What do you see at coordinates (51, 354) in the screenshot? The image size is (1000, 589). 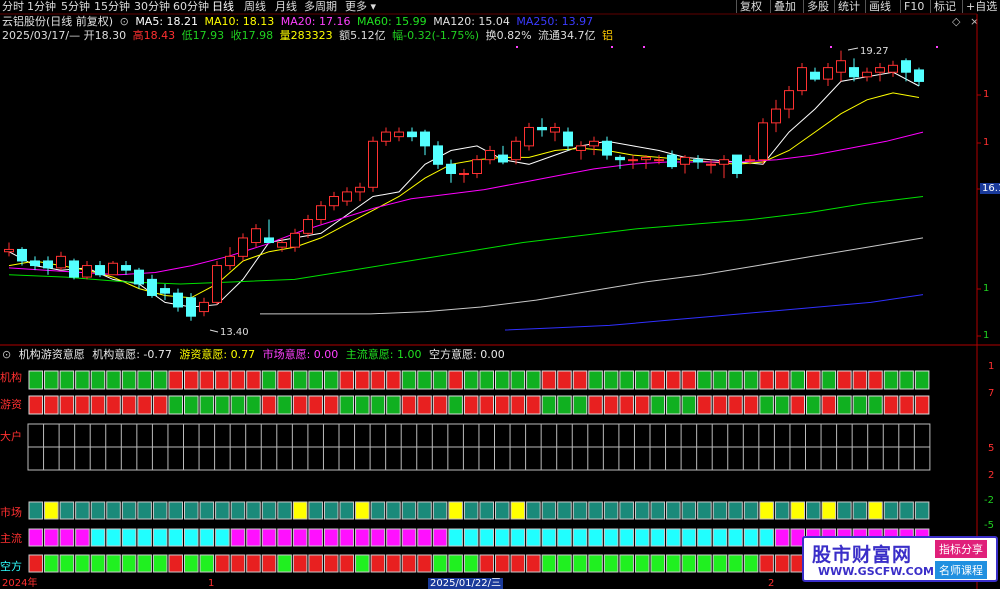 I see `indicator-title: 机构游资意愿` at bounding box center [51, 354].